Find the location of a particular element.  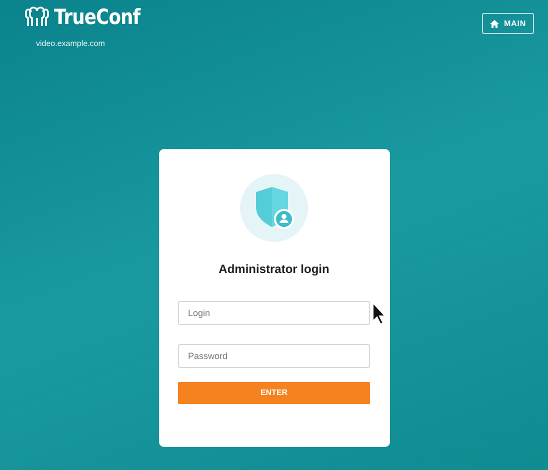

card-title: Administrator login is located at coordinates (274, 269).